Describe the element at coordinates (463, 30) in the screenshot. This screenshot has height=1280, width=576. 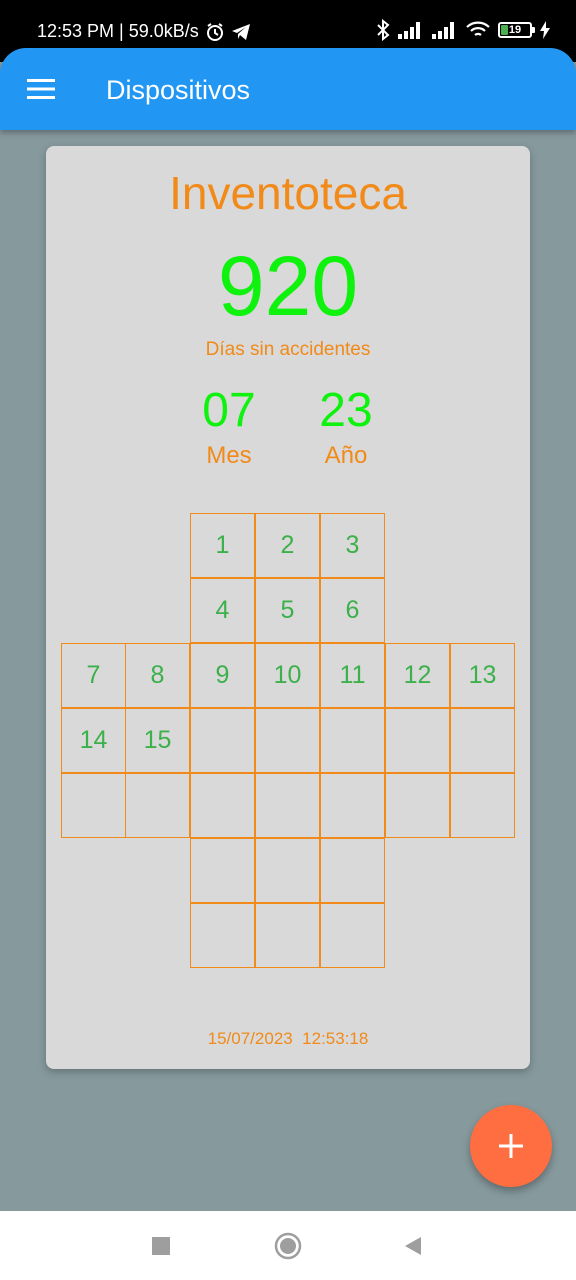
I see `status-right: 19` at that location.